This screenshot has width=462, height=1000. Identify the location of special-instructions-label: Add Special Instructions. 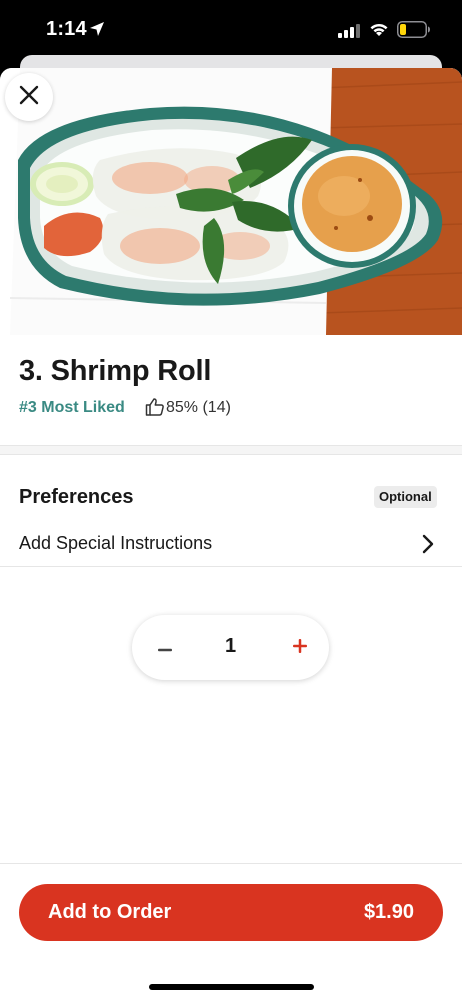
(116, 543).